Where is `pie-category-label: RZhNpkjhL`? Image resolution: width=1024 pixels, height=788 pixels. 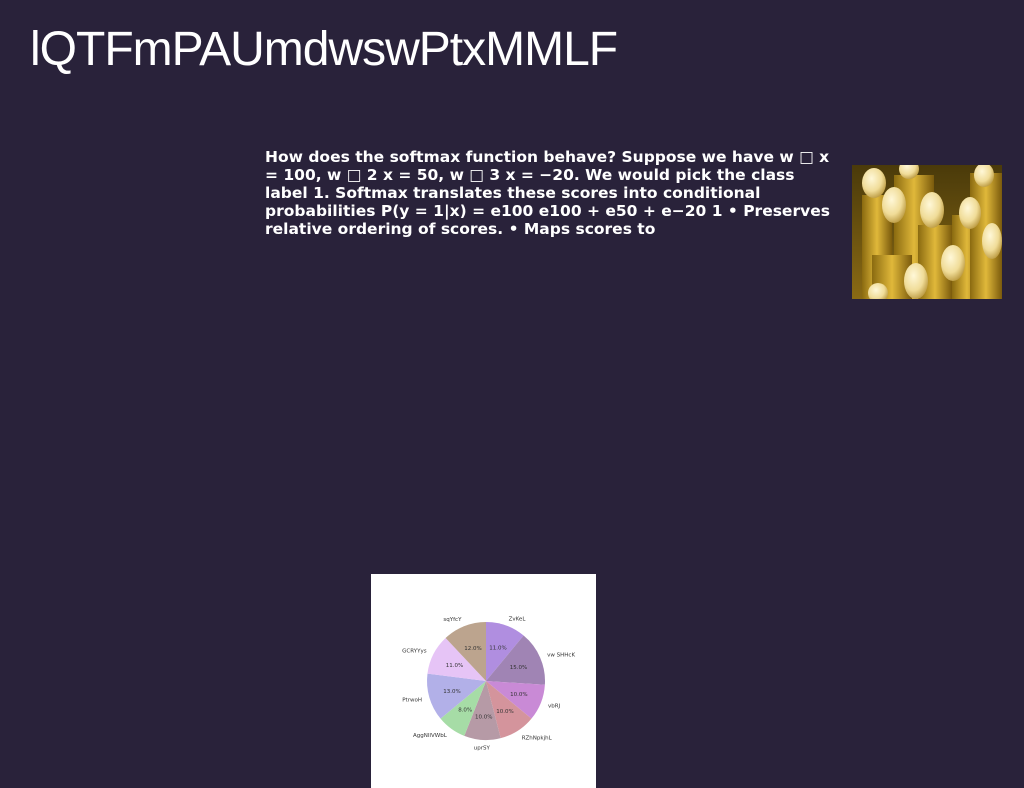
pie-category-label: RZhNpkjhL is located at coordinates (537, 738).